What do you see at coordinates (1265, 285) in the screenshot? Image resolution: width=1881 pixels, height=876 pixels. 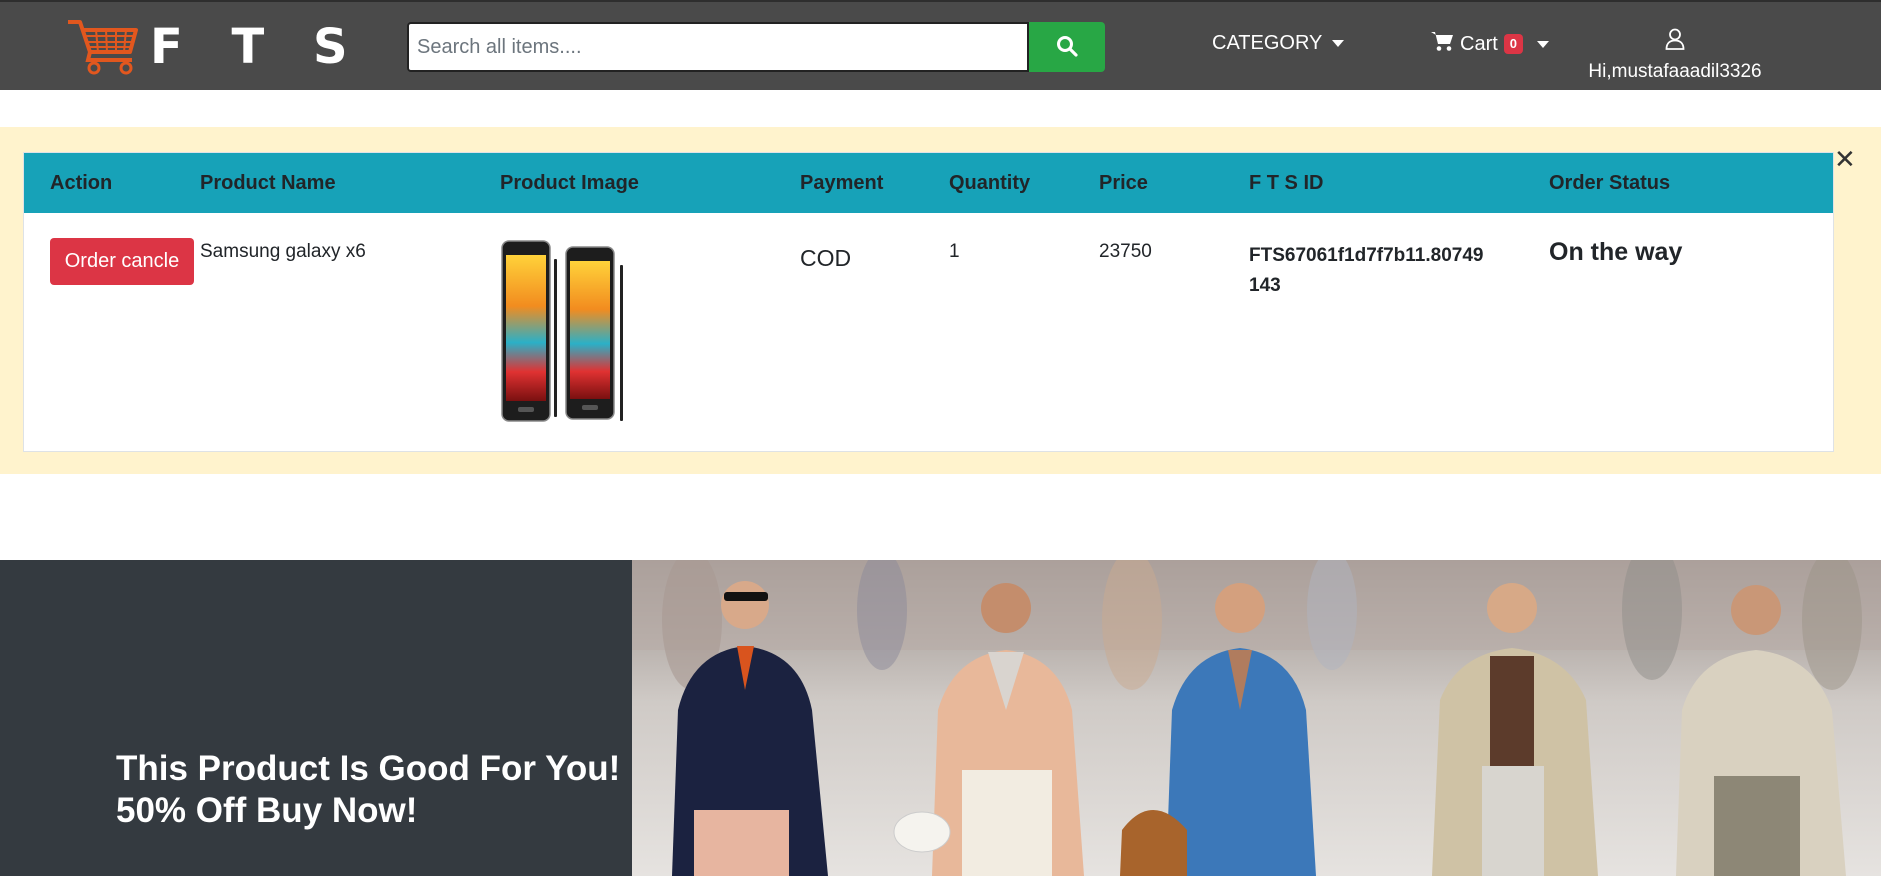 I see `fts-id-line-2: 143` at bounding box center [1265, 285].